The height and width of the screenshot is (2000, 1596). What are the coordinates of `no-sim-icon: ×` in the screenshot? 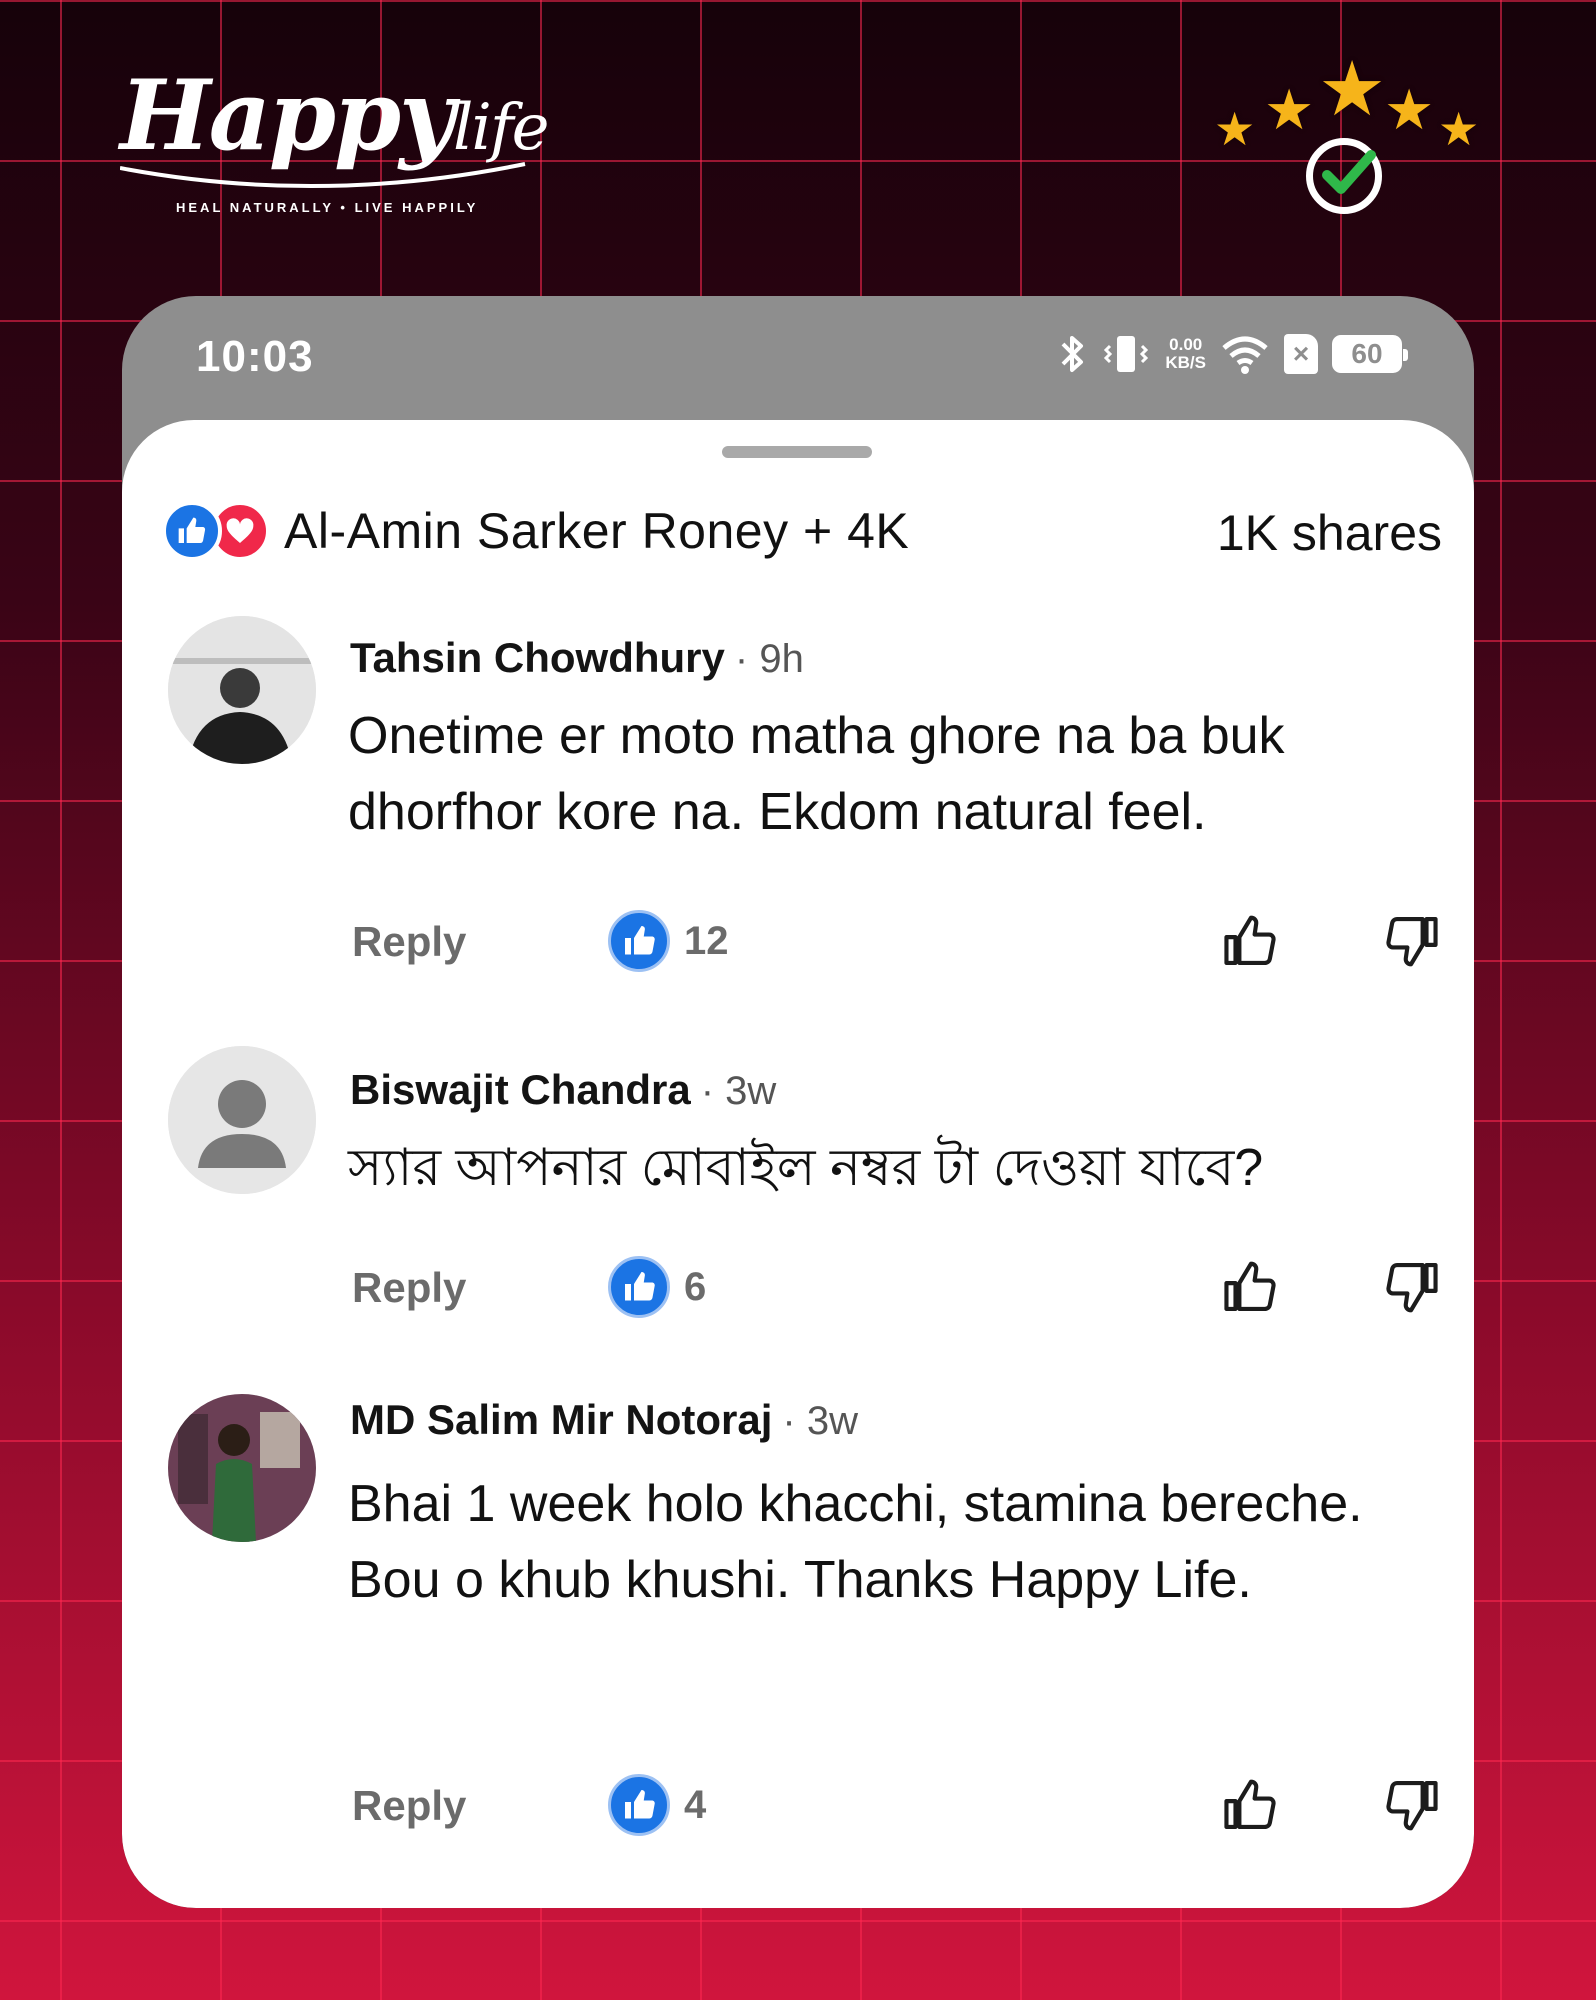 It's located at (1301, 354).